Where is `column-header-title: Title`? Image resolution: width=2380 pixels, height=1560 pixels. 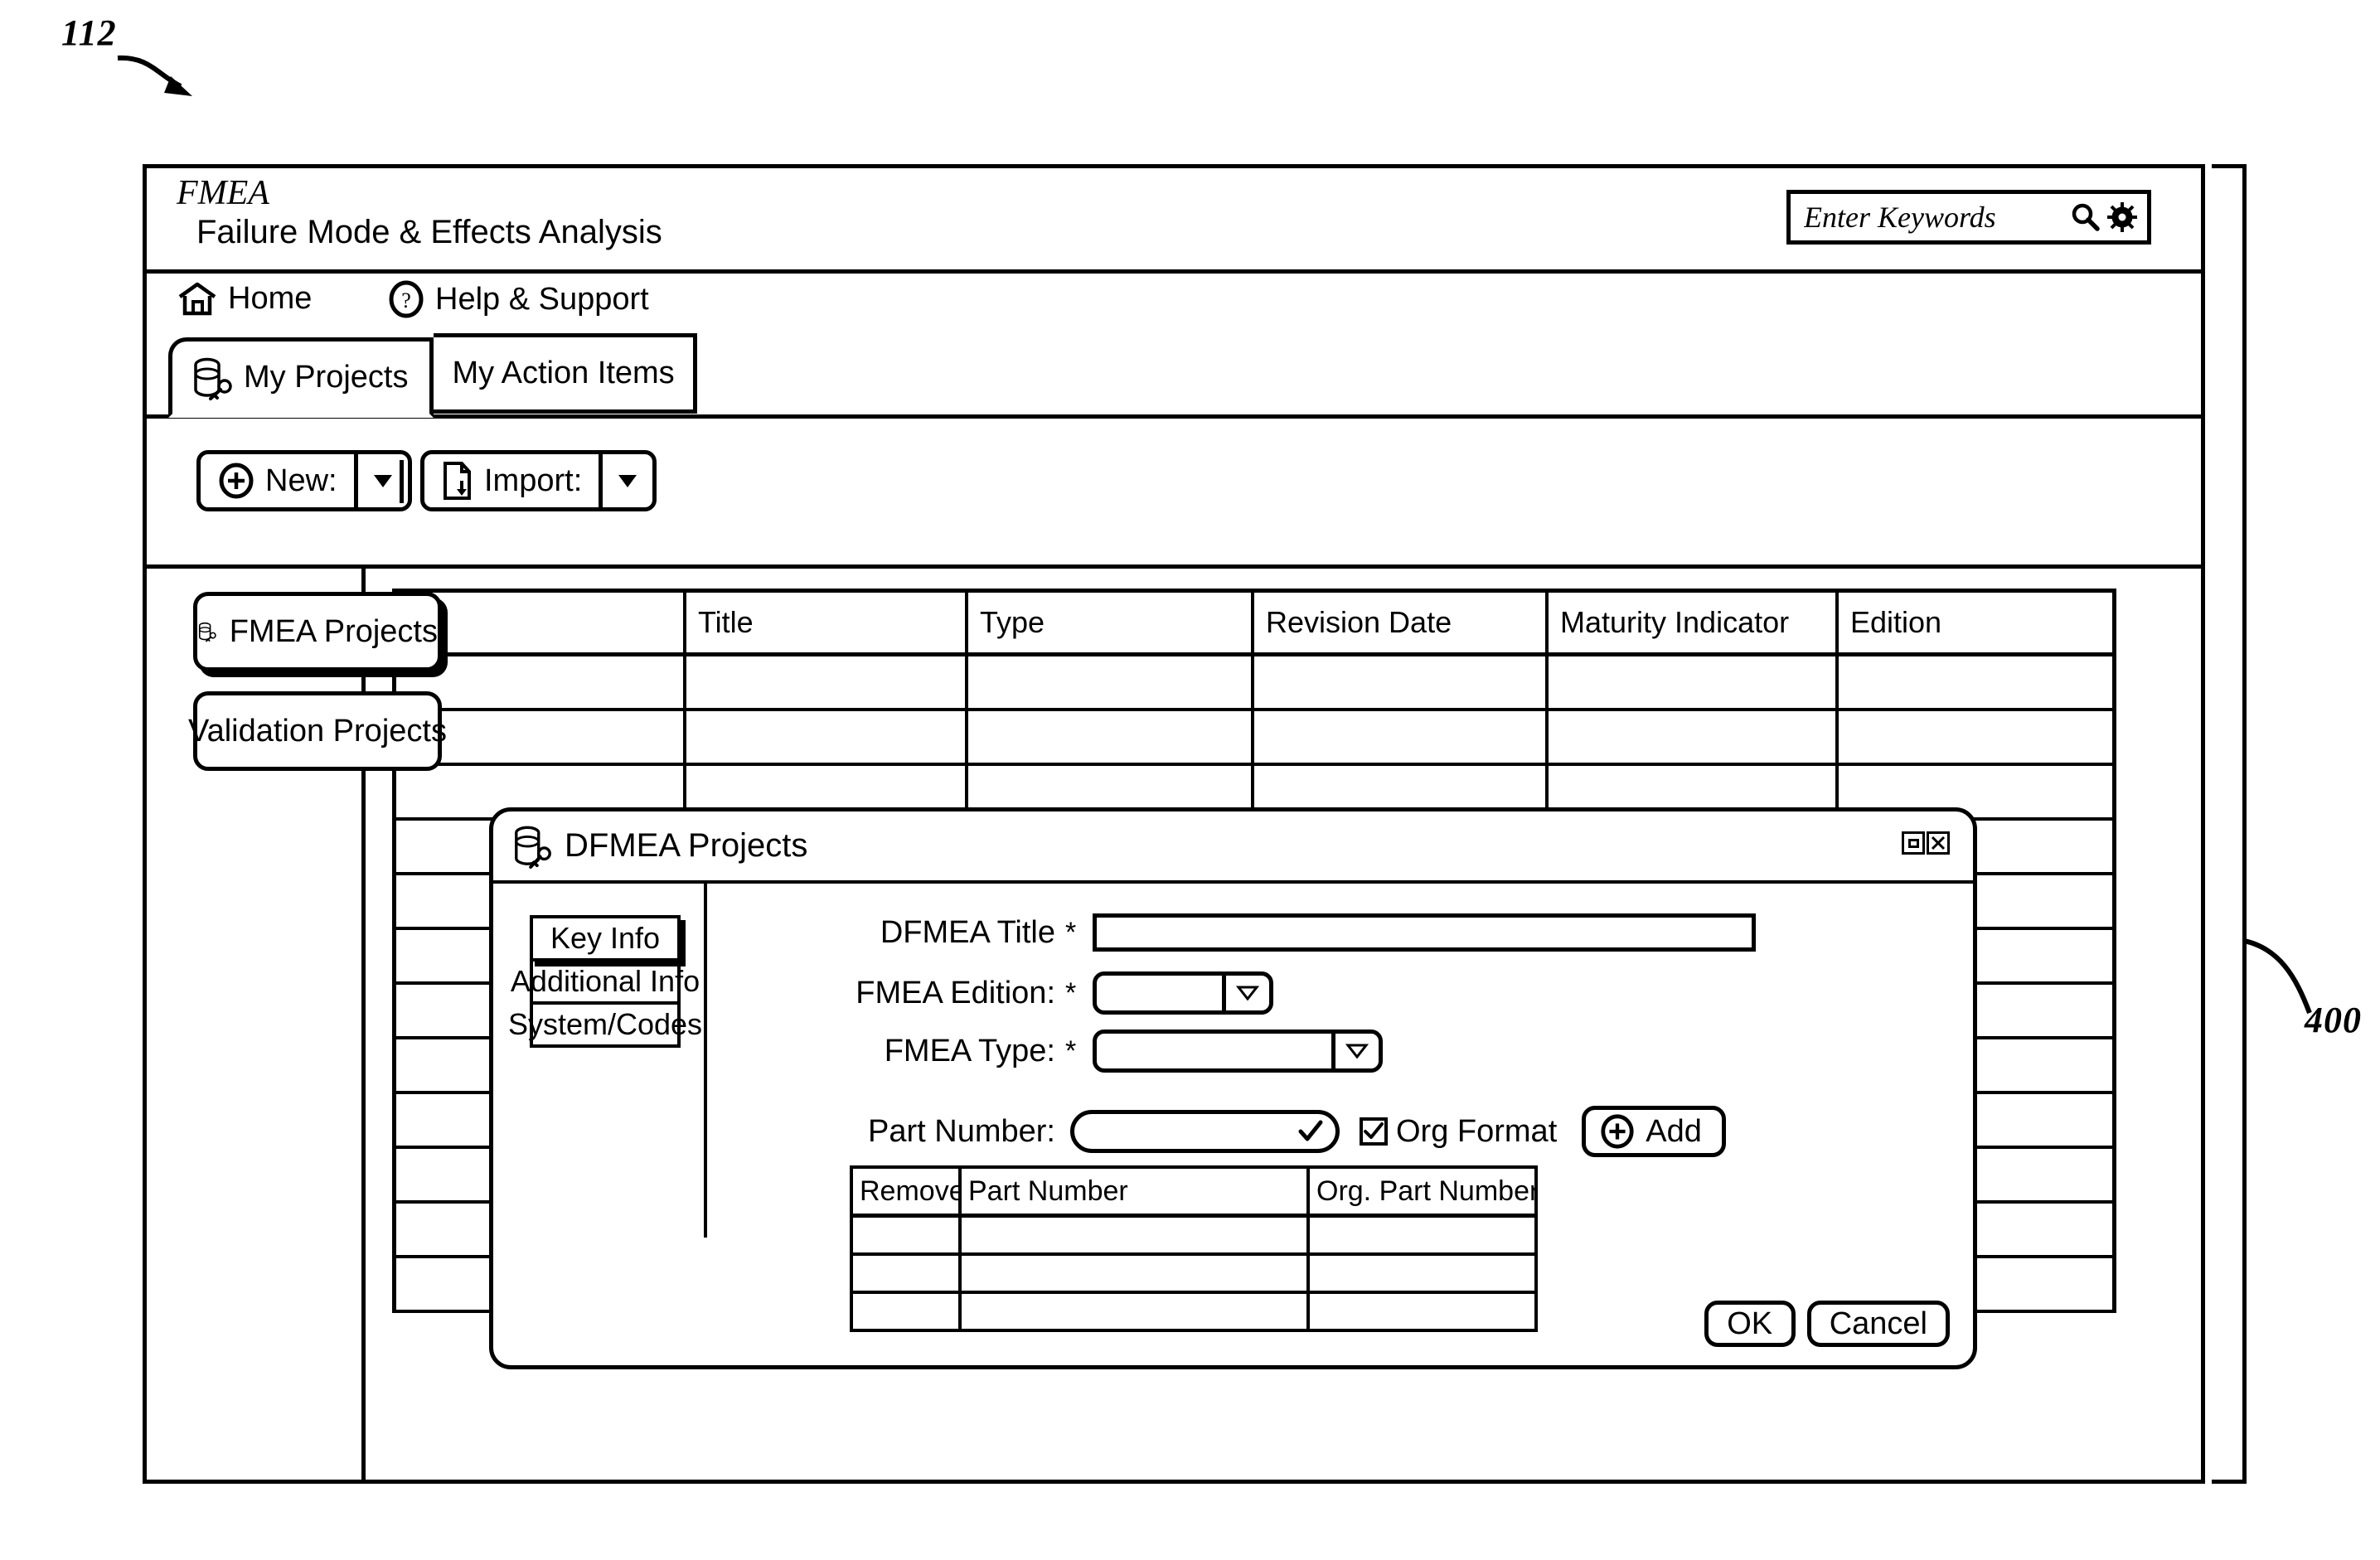
column-header-title: Title is located at coordinates (827, 622).